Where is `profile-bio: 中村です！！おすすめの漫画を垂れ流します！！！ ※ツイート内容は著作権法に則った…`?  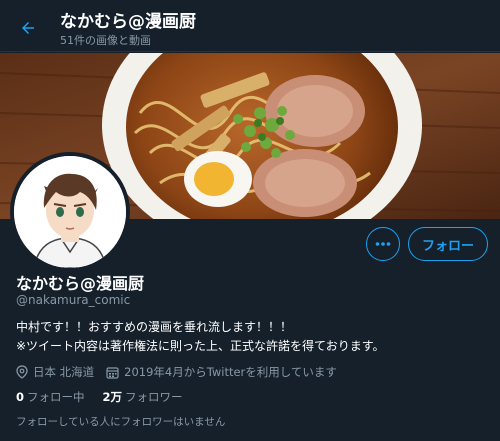 profile-bio: 中村です！！おすすめの漫画を垂れ流します！！！ ※ツイート内容は著作権法に則った… is located at coordinates (200, 337).